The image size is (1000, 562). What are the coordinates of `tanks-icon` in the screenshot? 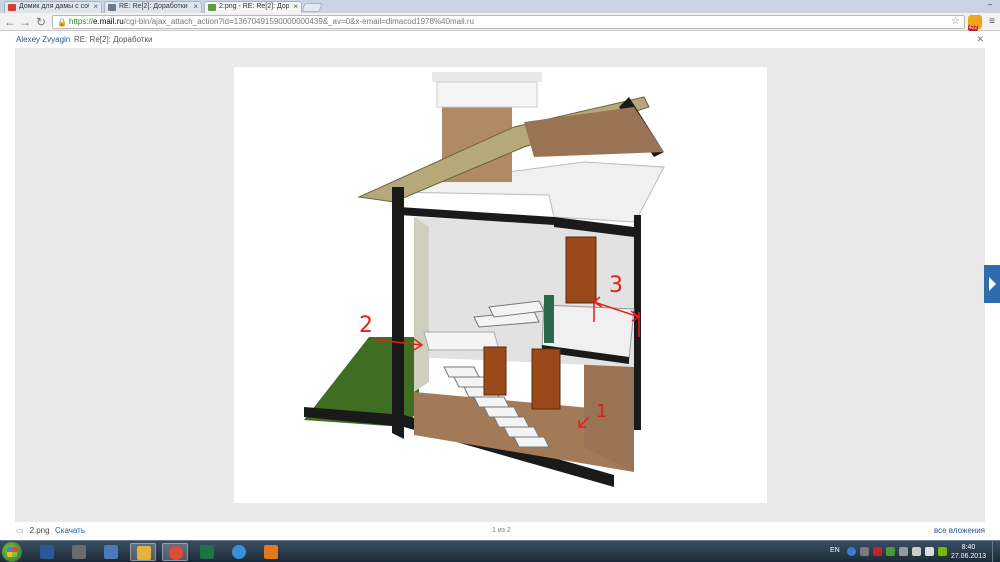 It's located at (79, 552).